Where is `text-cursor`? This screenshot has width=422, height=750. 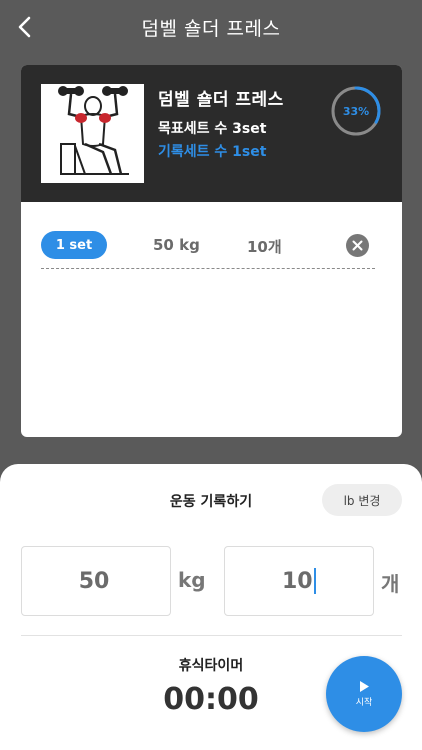
text-cursor is located at coordinates (314, 581).